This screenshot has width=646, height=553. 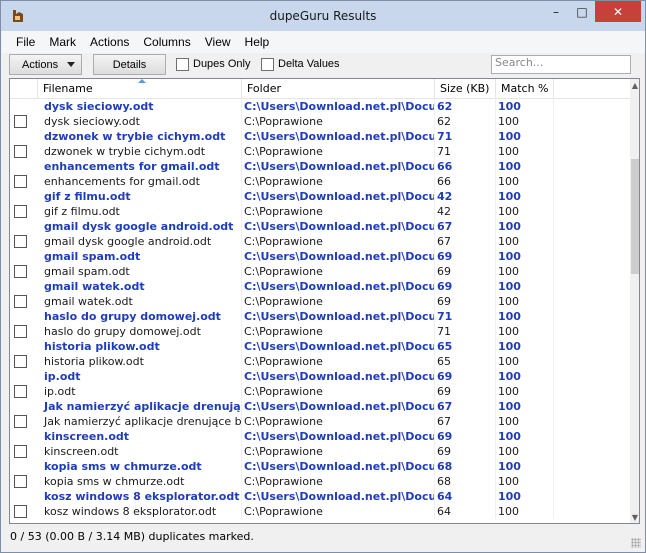 I want to click on header-checkbox-column, so click(x=24, y=89).